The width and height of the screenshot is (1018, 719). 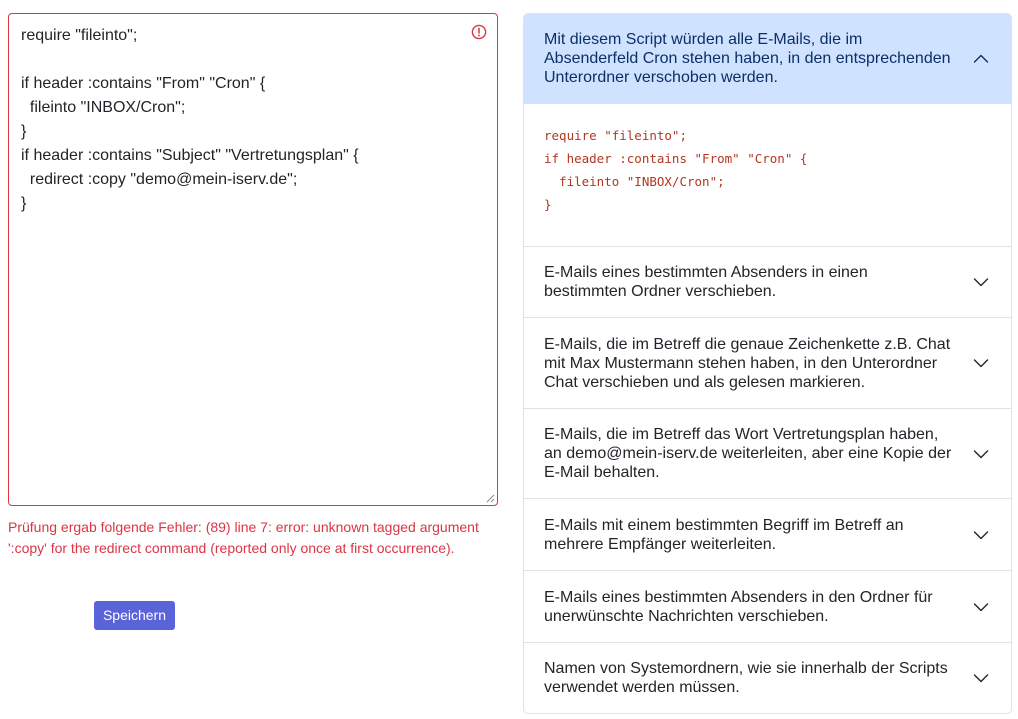 I want to click on resize-handle-icon, so click(x=490, y=498).